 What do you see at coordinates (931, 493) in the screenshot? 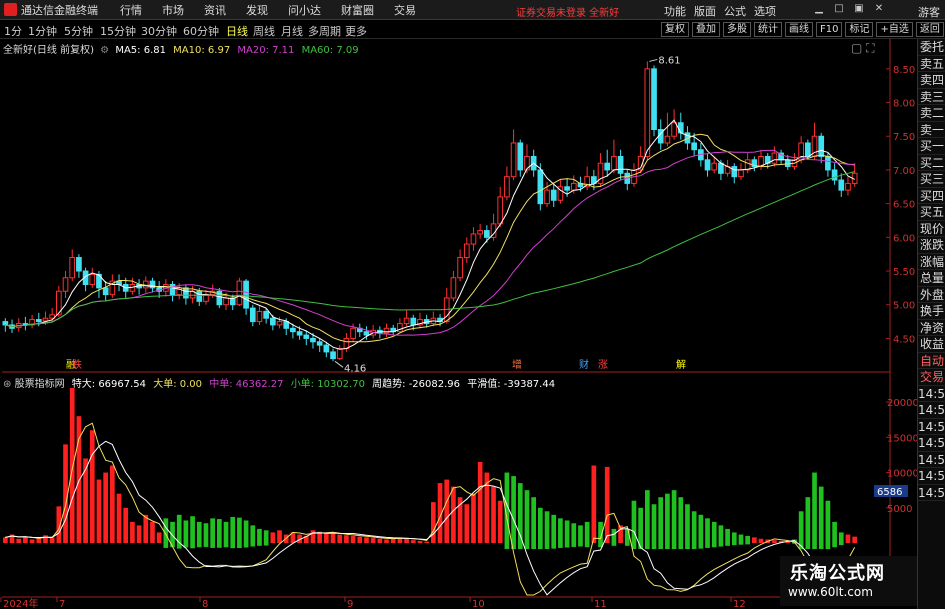
I see `side-item-27: 14:55` at bounding box center [931, 493].